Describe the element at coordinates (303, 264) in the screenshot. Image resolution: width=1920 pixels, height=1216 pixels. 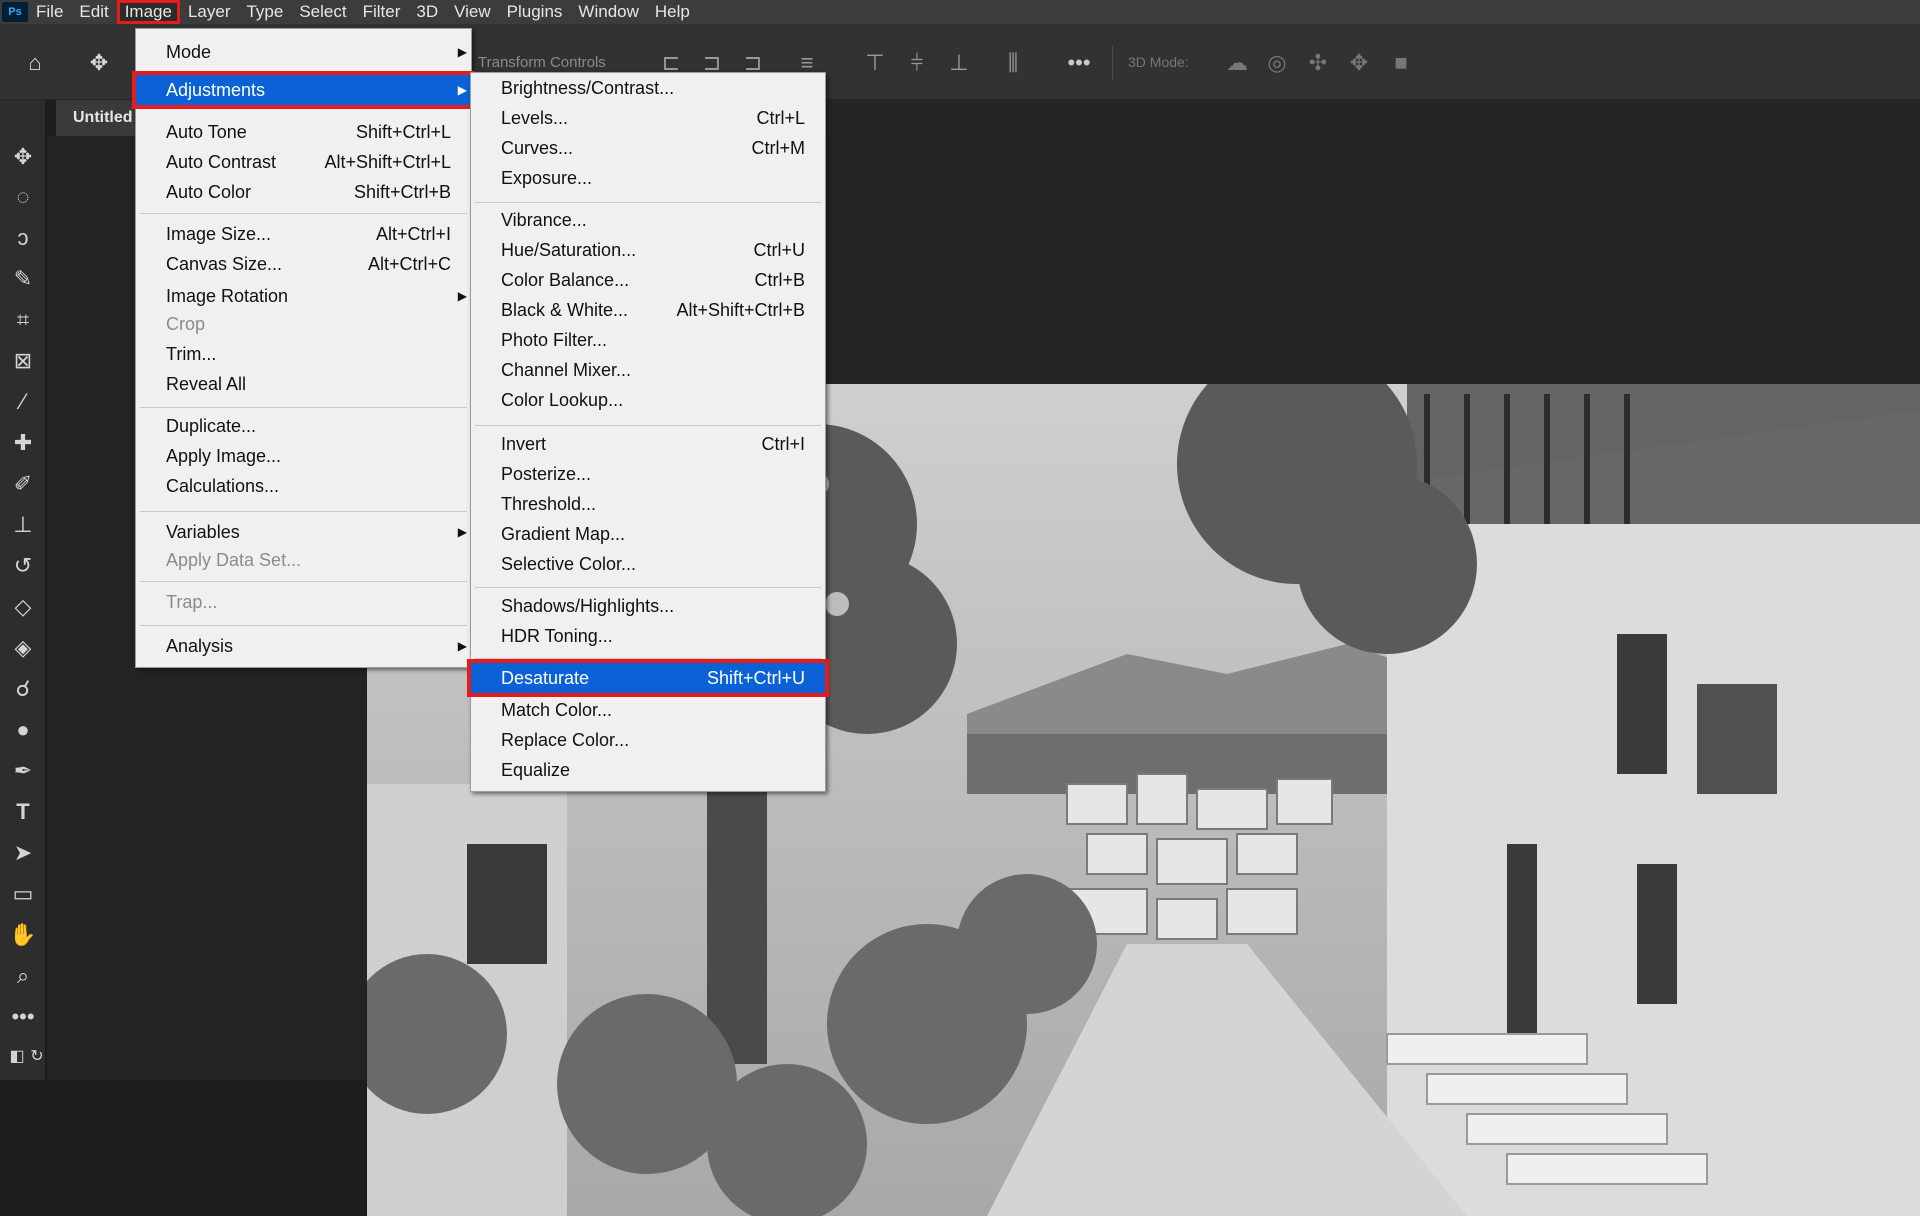
I see `menu-item-canvas-size: Canvas Size... Alt+Ctrl+C` at that location.